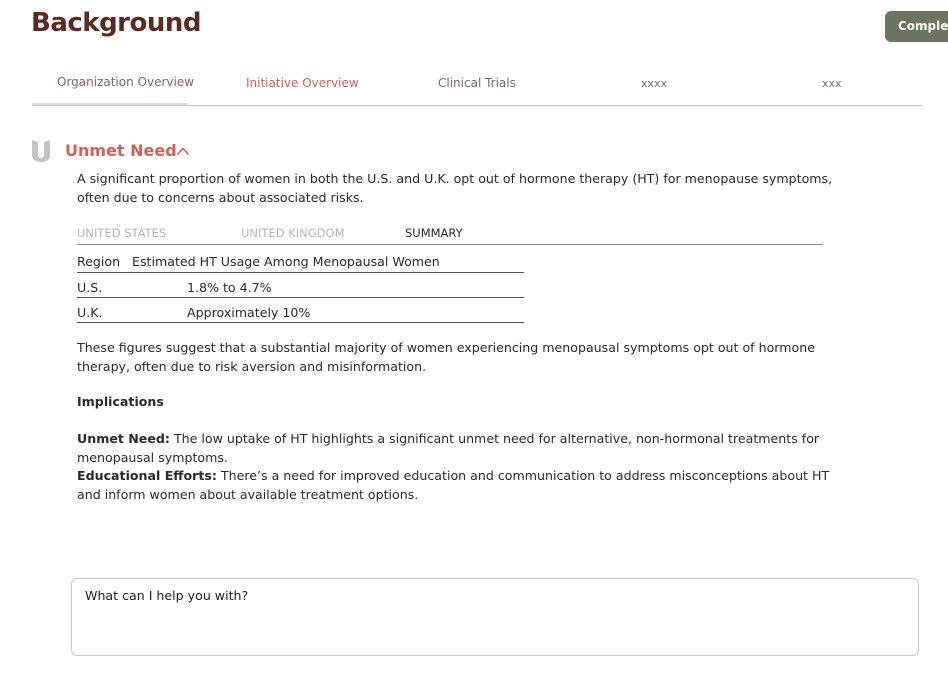  I want to click on table-cell: Approximately 10%, so click(249, 312).